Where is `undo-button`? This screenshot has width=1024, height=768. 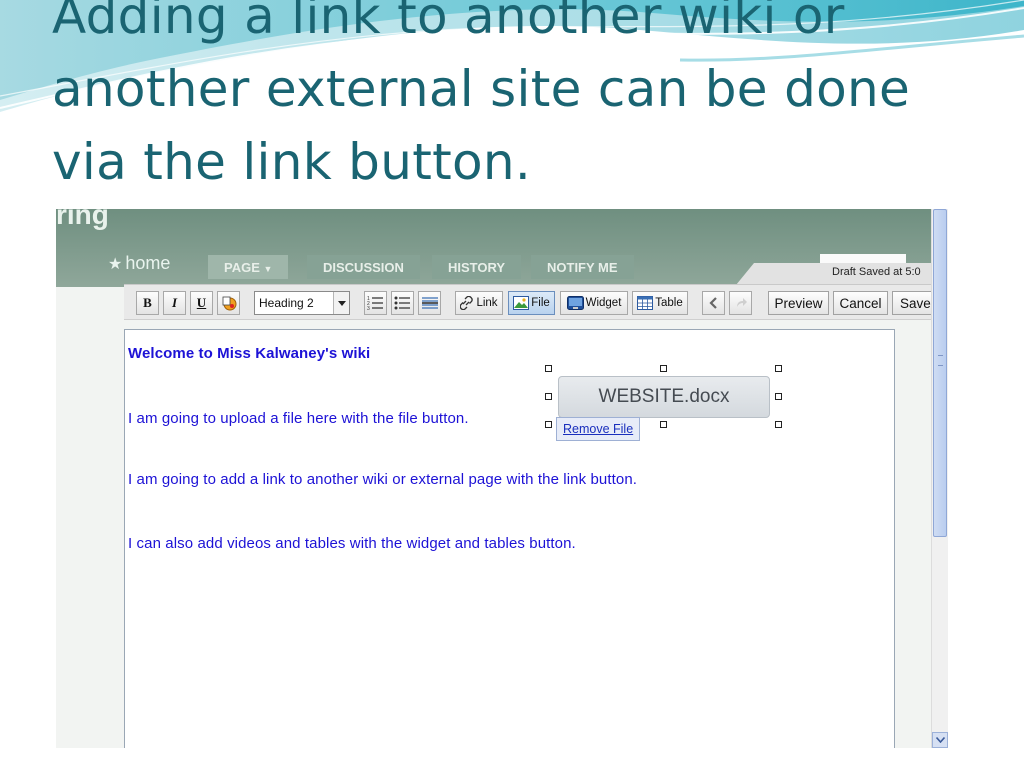 undo-button is located at coordinates (713, 303).